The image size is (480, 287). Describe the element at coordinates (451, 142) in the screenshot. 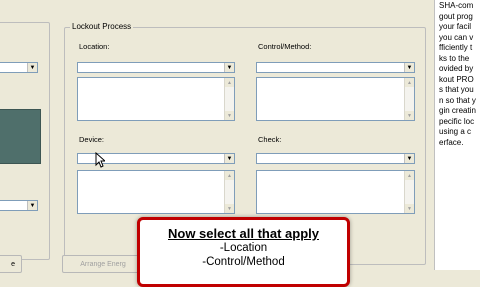

I see `help-text-line: erface.` at that location.